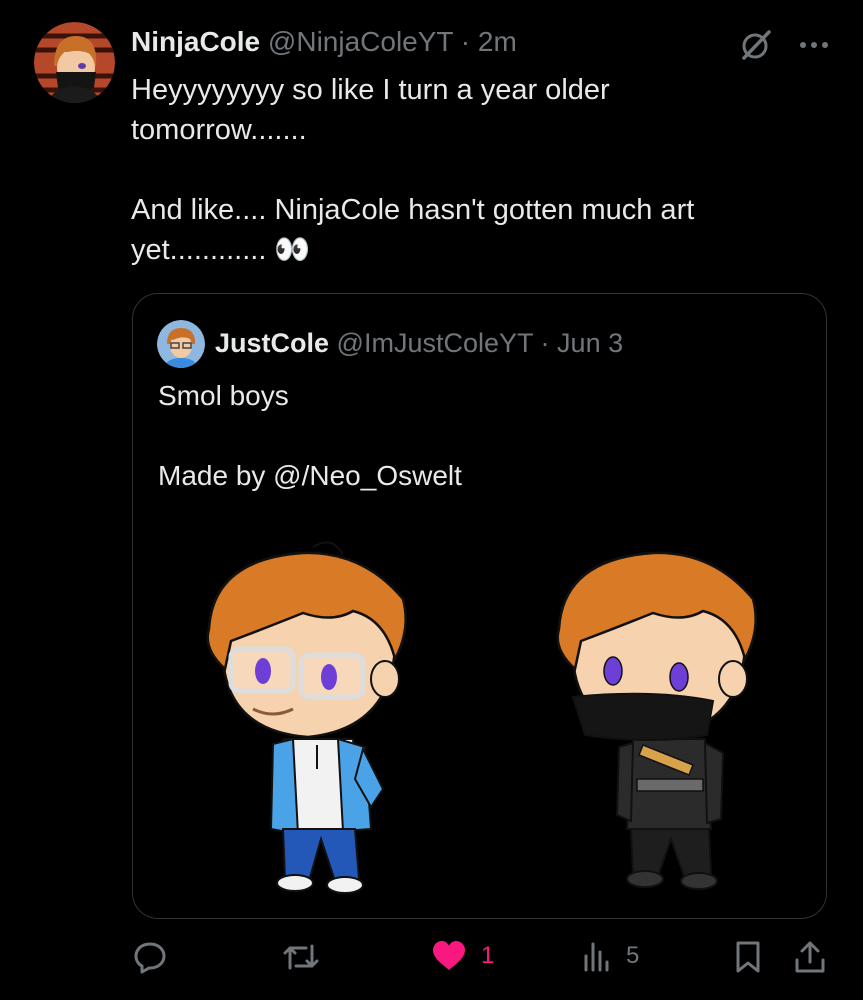 This screenshot has width=863, height=1000. I want to click on bookmark-button, so click(748, 957).